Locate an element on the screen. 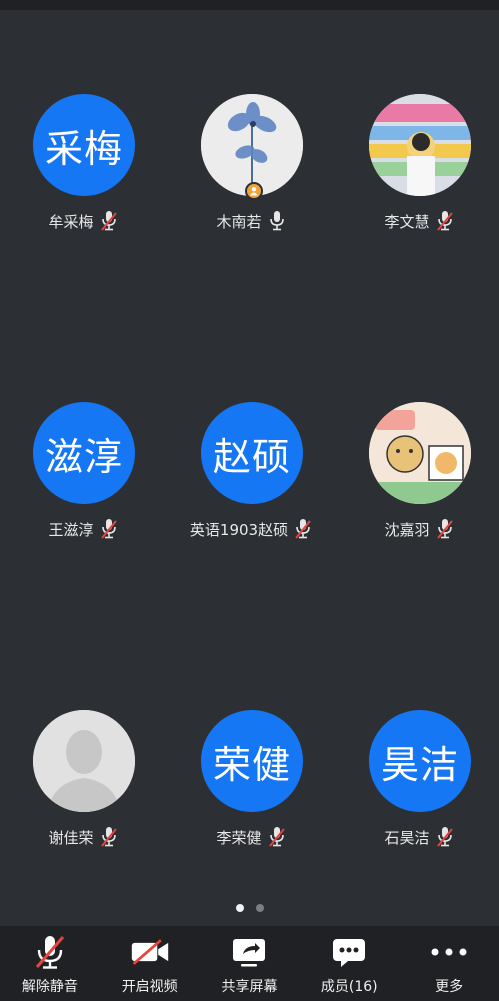  unmute-label: 解除静音 is located at coordinates (49, 987).